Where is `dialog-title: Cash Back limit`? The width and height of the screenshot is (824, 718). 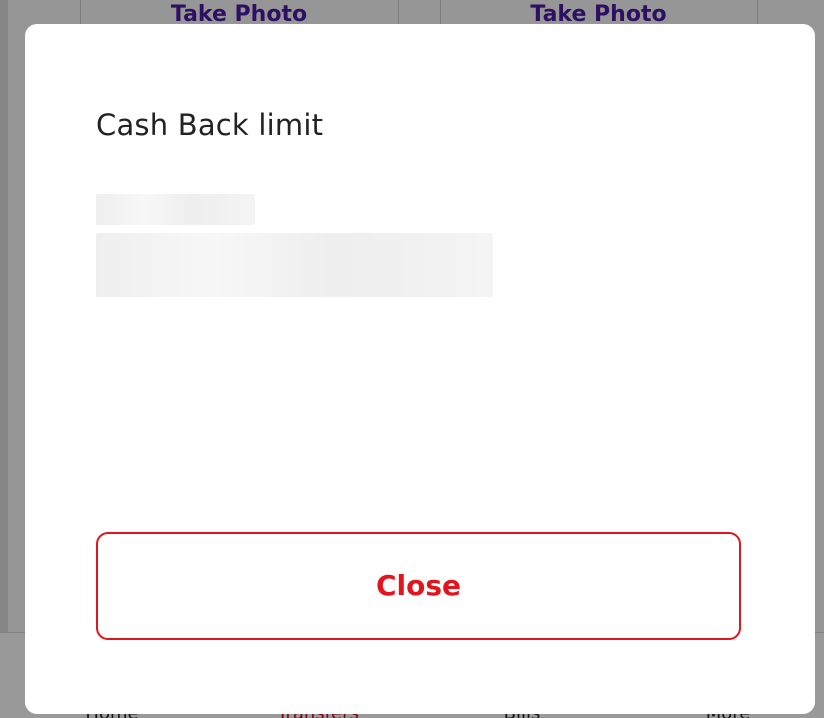
dialog-title: Cash Back limit is located at coordinates (210, 125).